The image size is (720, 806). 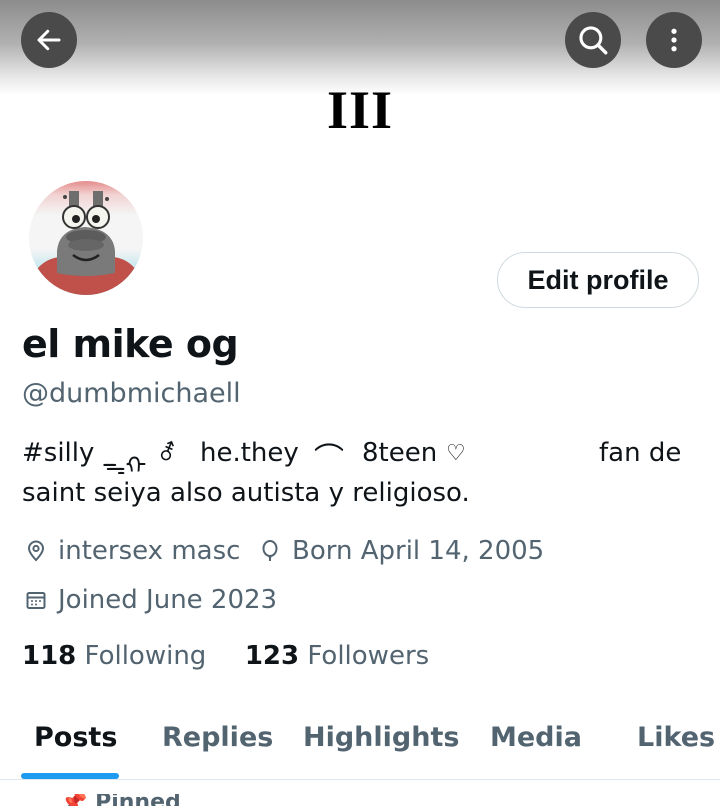 I want to click on birthday-text: Born April 14, 2005, so click(x=418, y=551).